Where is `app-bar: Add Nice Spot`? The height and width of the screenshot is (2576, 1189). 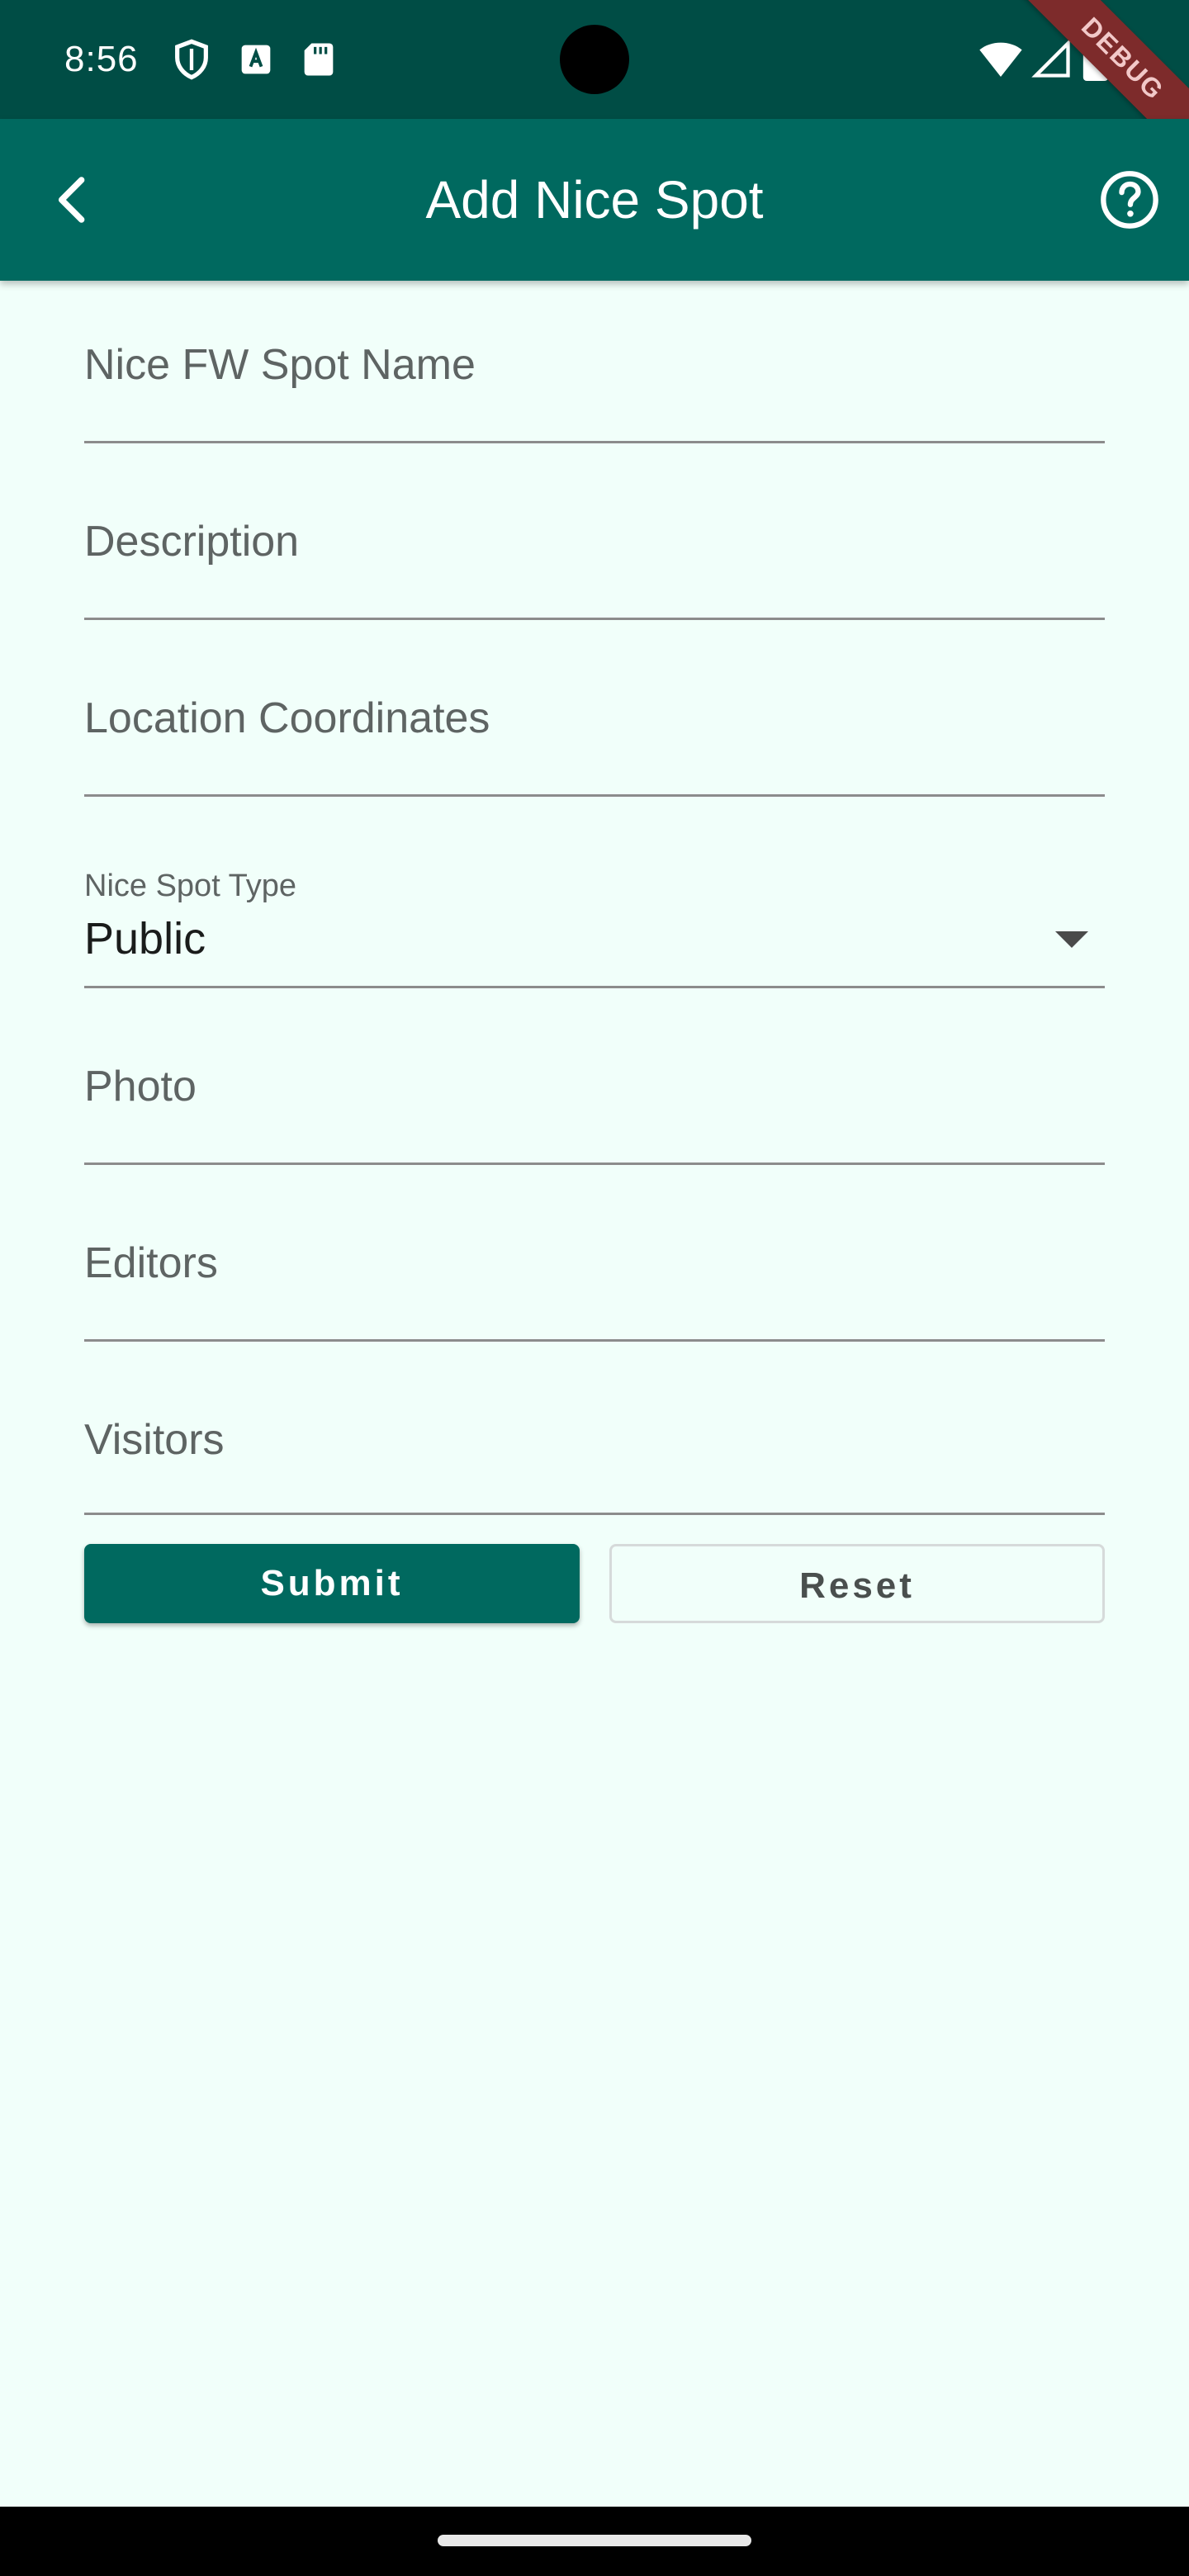
app-bar: Add Nice Spot is located at coordinates (594, 200).